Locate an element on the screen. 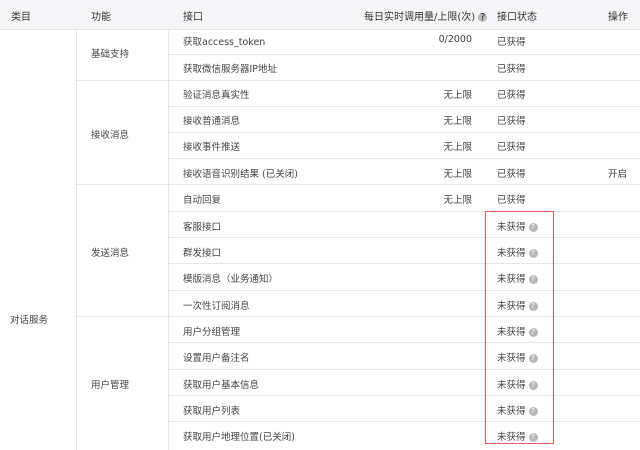 This screenshot has width=640, height=450. group-user-management: 用户管理 is located at coordinates (110, 385).